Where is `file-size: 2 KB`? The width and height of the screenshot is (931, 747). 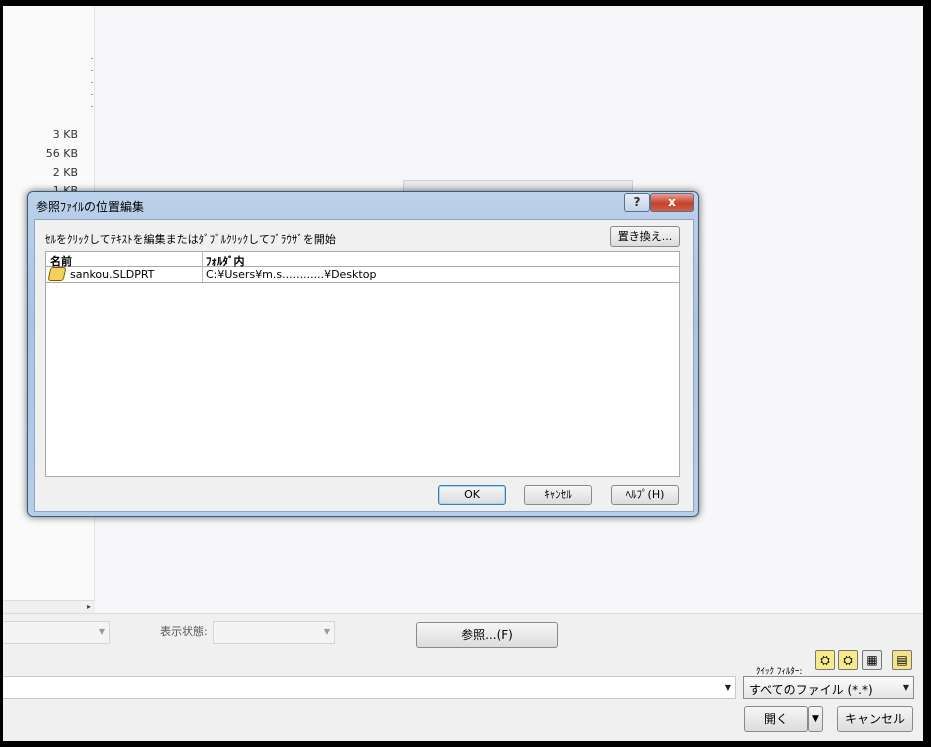 file-size: 2 KB is located at coordinates (65, 172).